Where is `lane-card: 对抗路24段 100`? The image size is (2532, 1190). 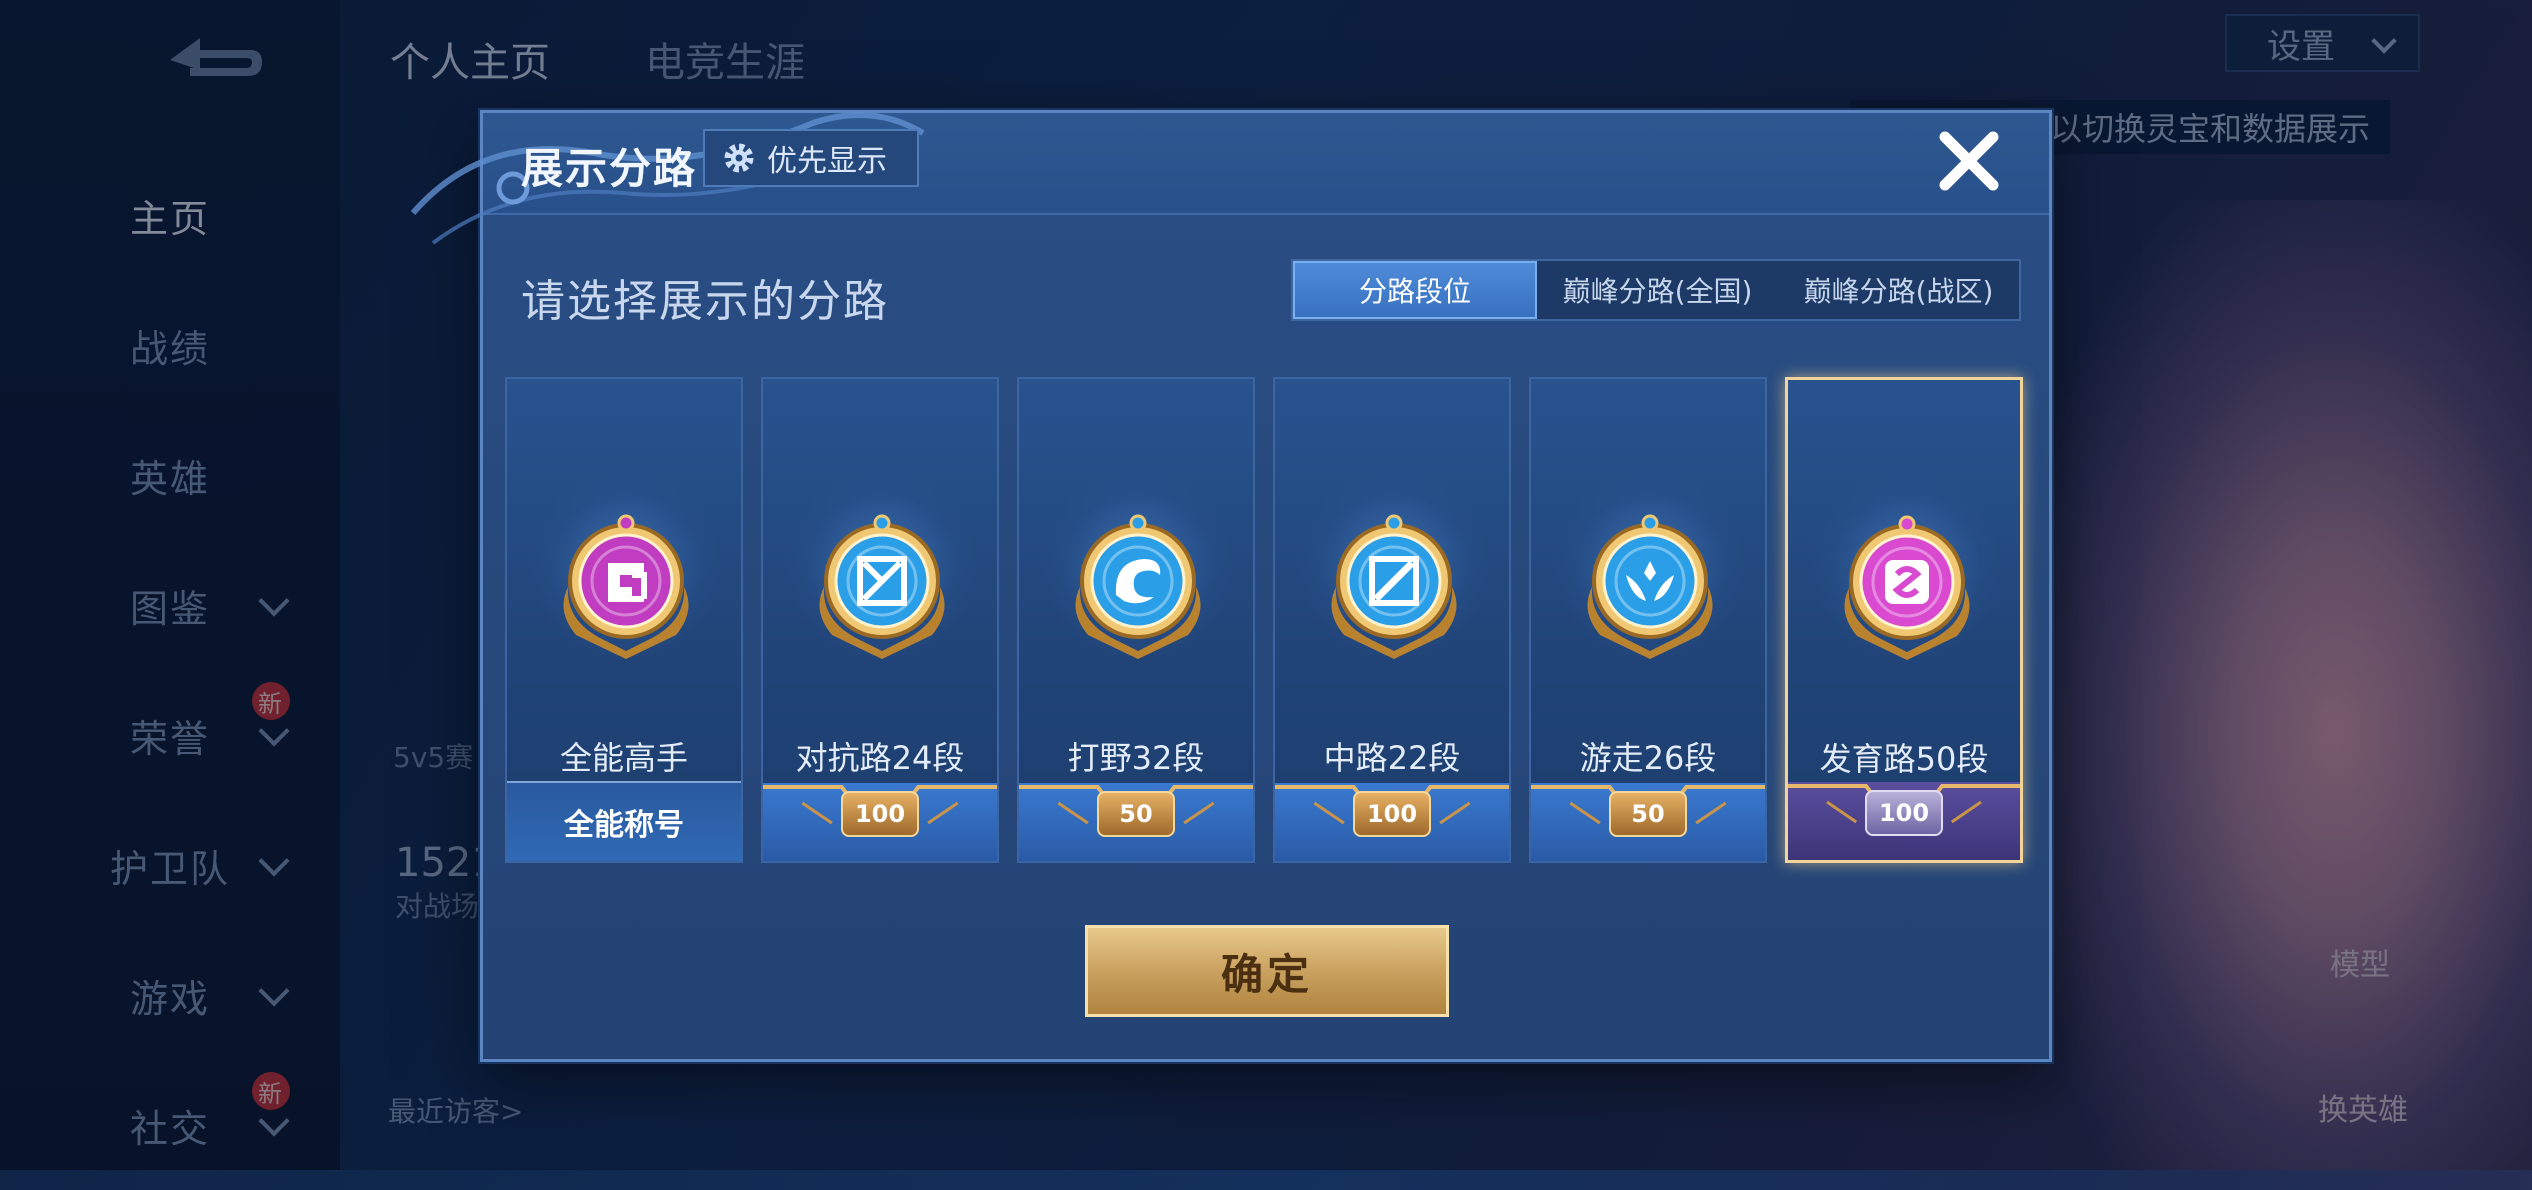 lane-card: 对抗路24段 100 is located at coordinates (880, 620).